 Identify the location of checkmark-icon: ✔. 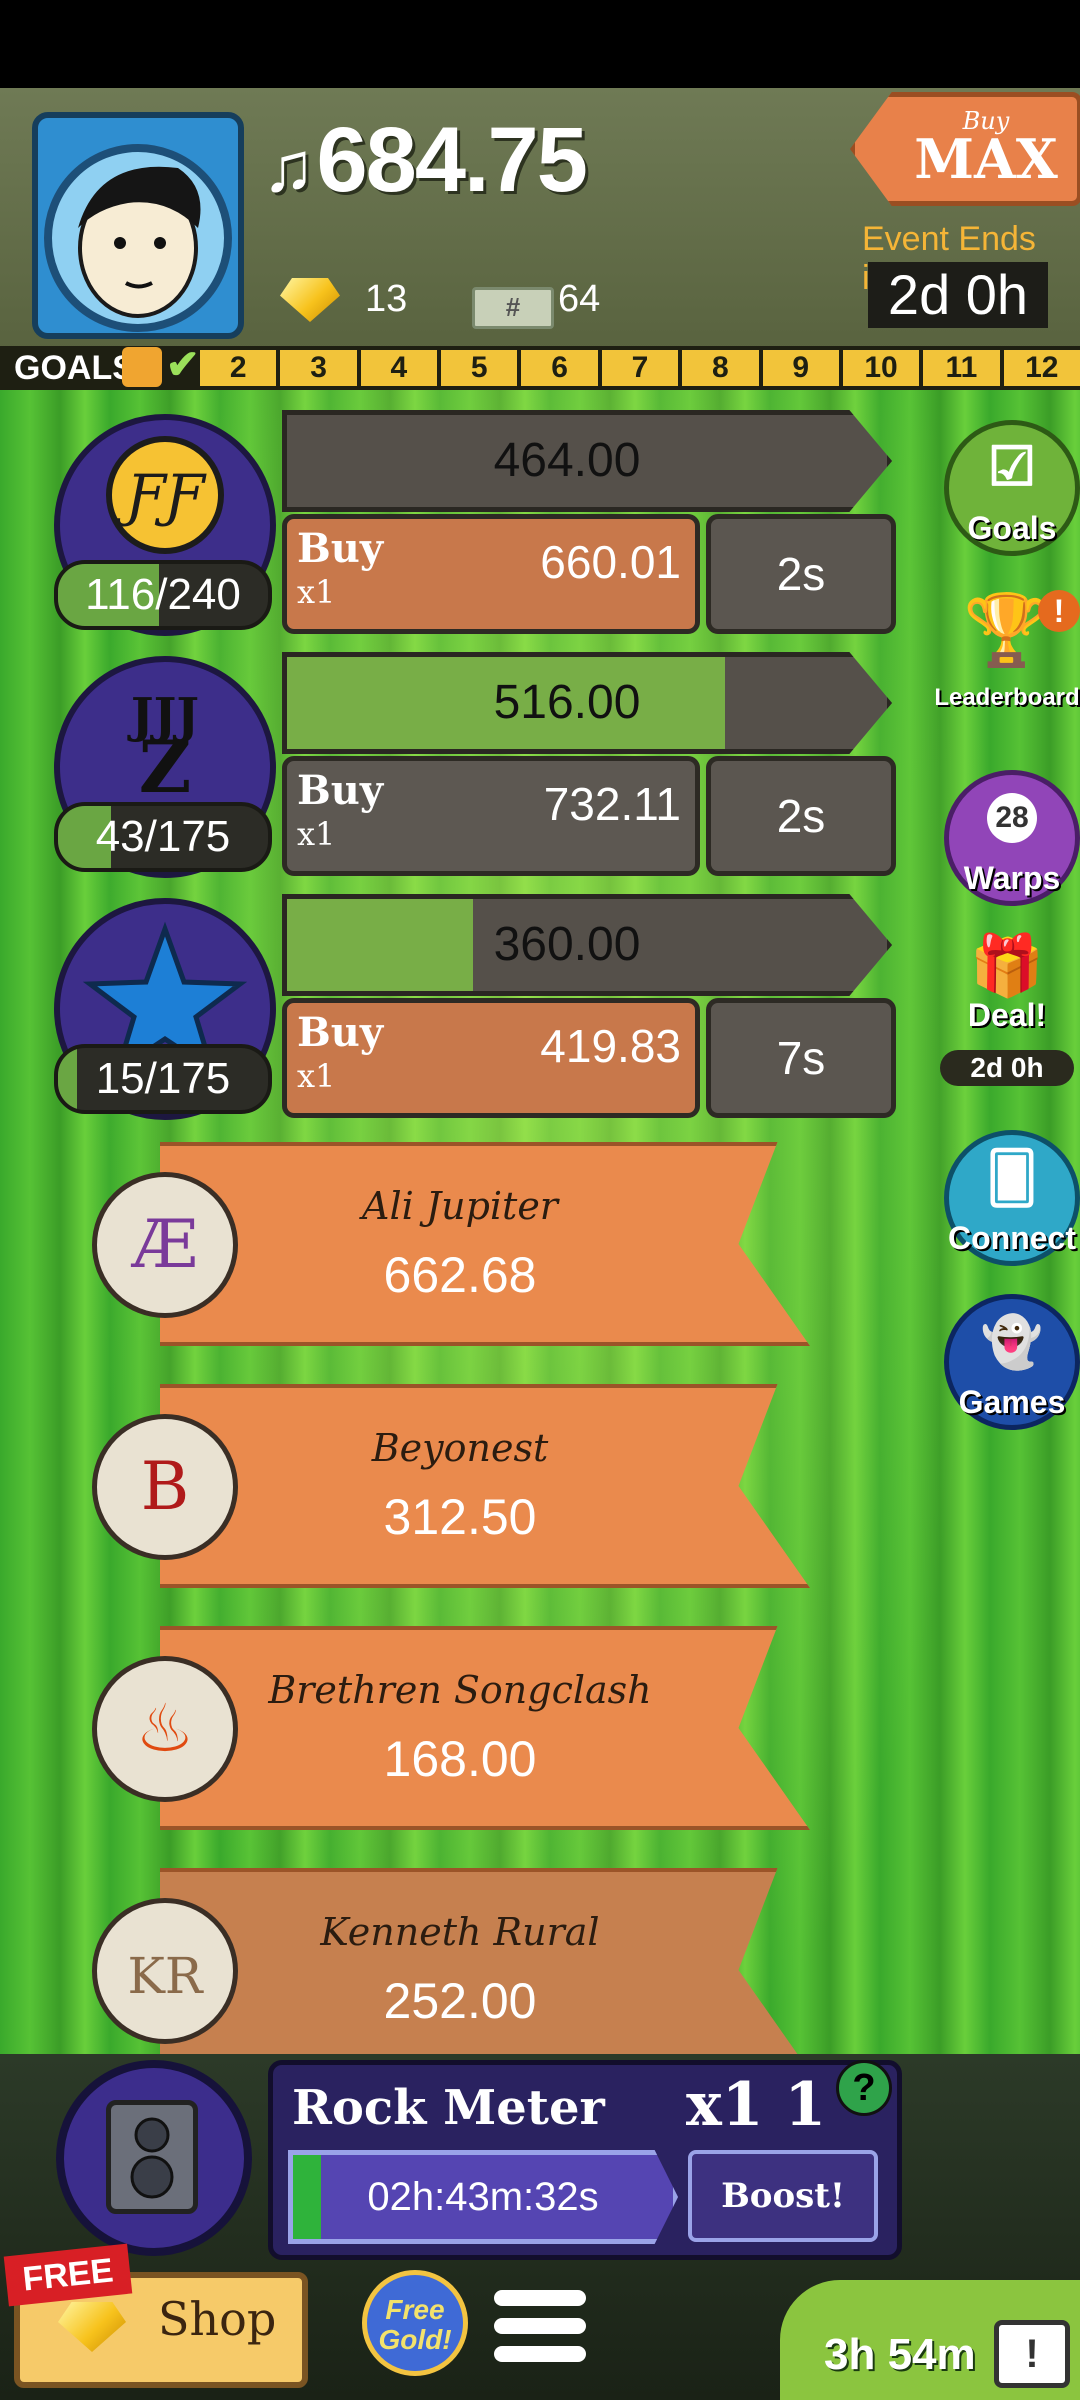
(183, 365).